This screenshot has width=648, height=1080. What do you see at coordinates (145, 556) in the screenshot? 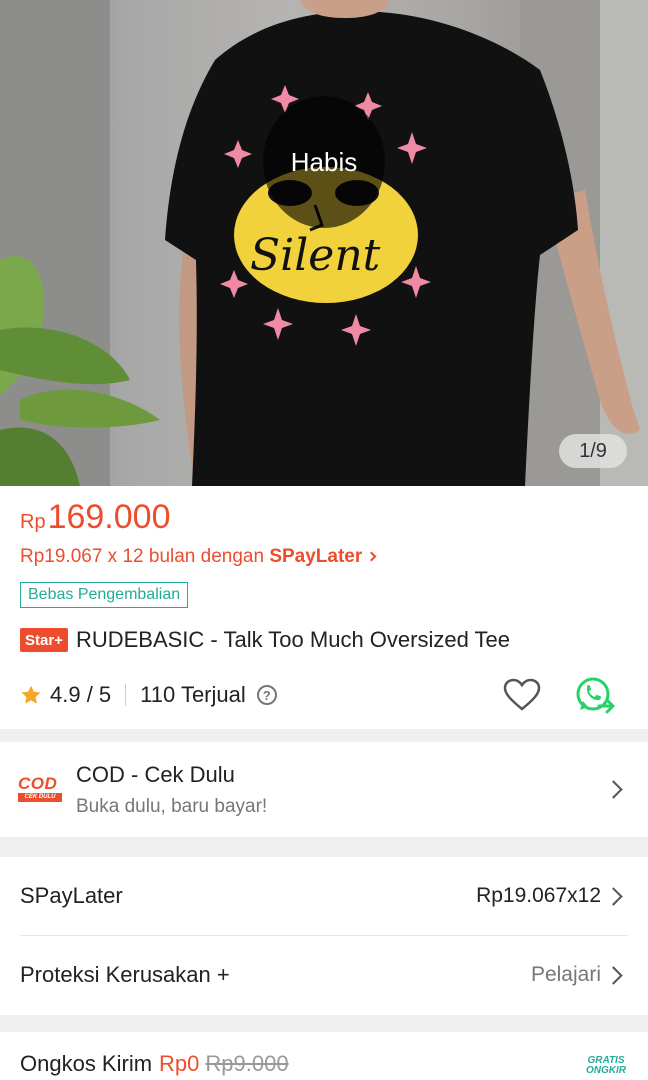
I see `installment-text: Rp19.067 x 12 bulan dengan` at bounding box center [145, 556].